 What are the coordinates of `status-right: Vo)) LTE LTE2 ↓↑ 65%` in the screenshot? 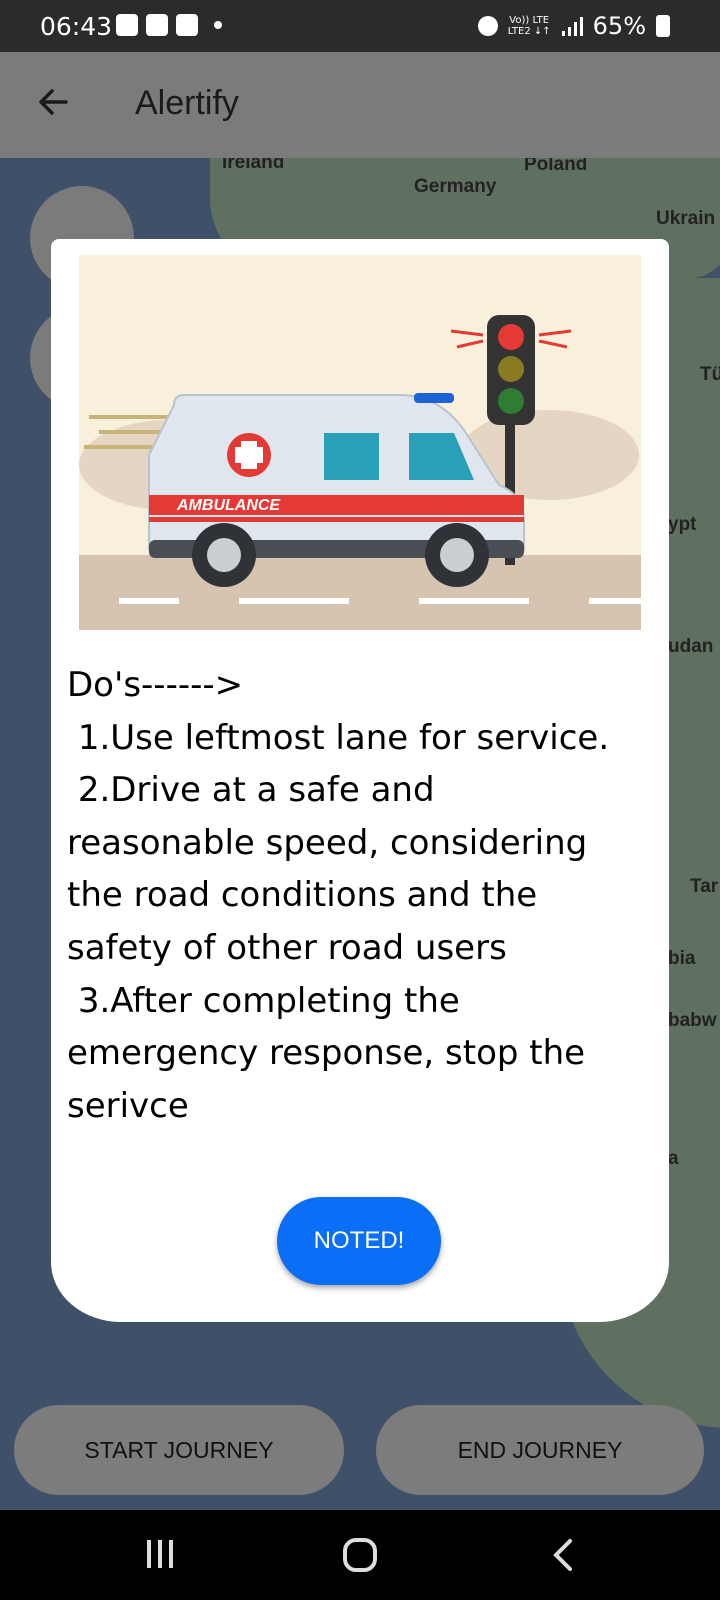 It's located at (573, 26).